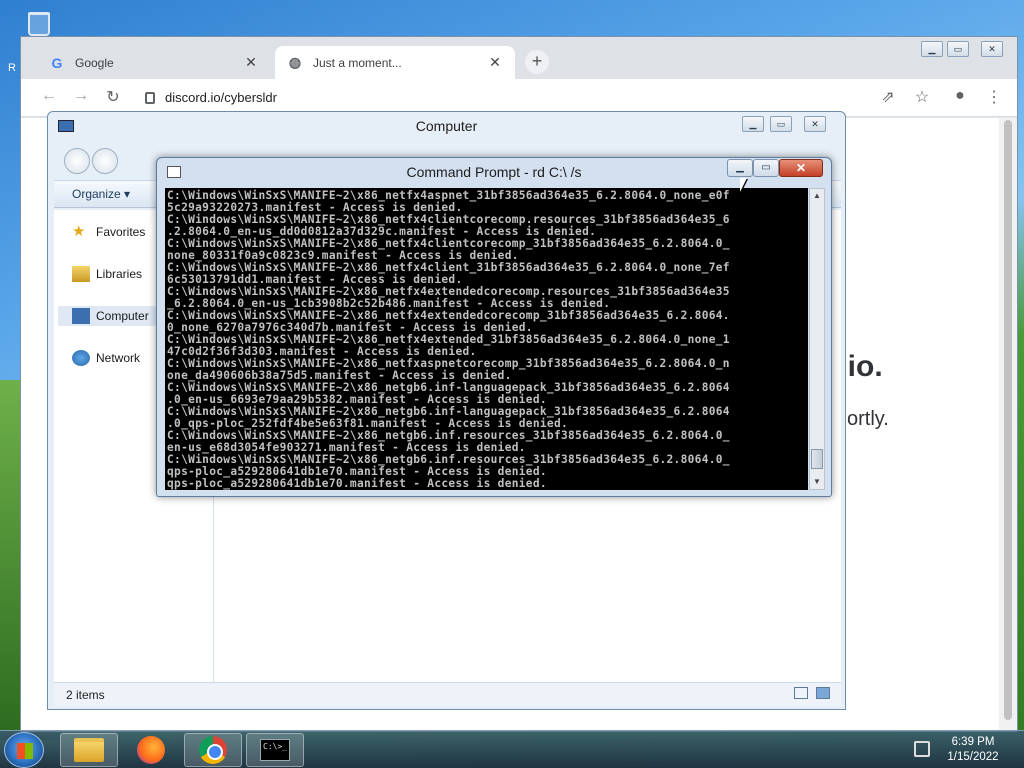  What do you see at coordinates (519, 58) in the screenshot?
I see `tab-strip: G Google ✕ ◍ Just a moment... ✕ + ▁ ▭ ✕` at bounding box center [519, 58].